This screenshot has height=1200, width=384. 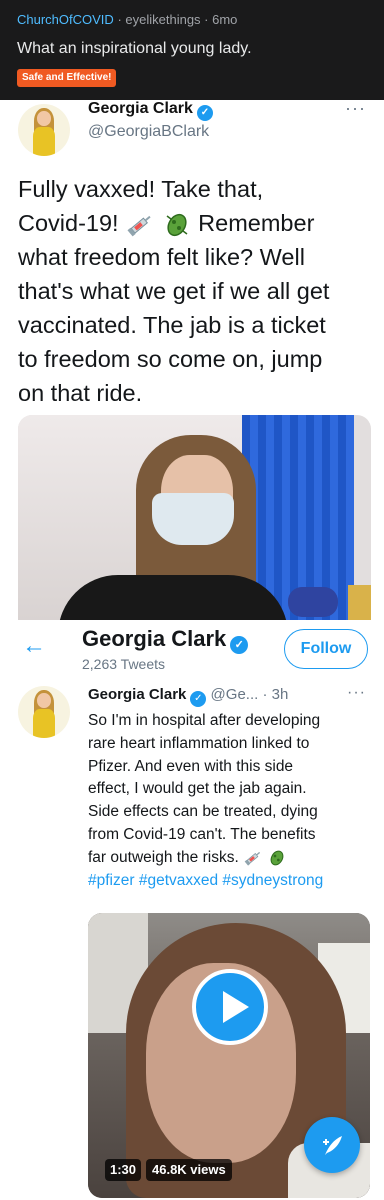 I want to click on tweet-author-handle: @GeorgiaBClark, so click(x=148, y=132).